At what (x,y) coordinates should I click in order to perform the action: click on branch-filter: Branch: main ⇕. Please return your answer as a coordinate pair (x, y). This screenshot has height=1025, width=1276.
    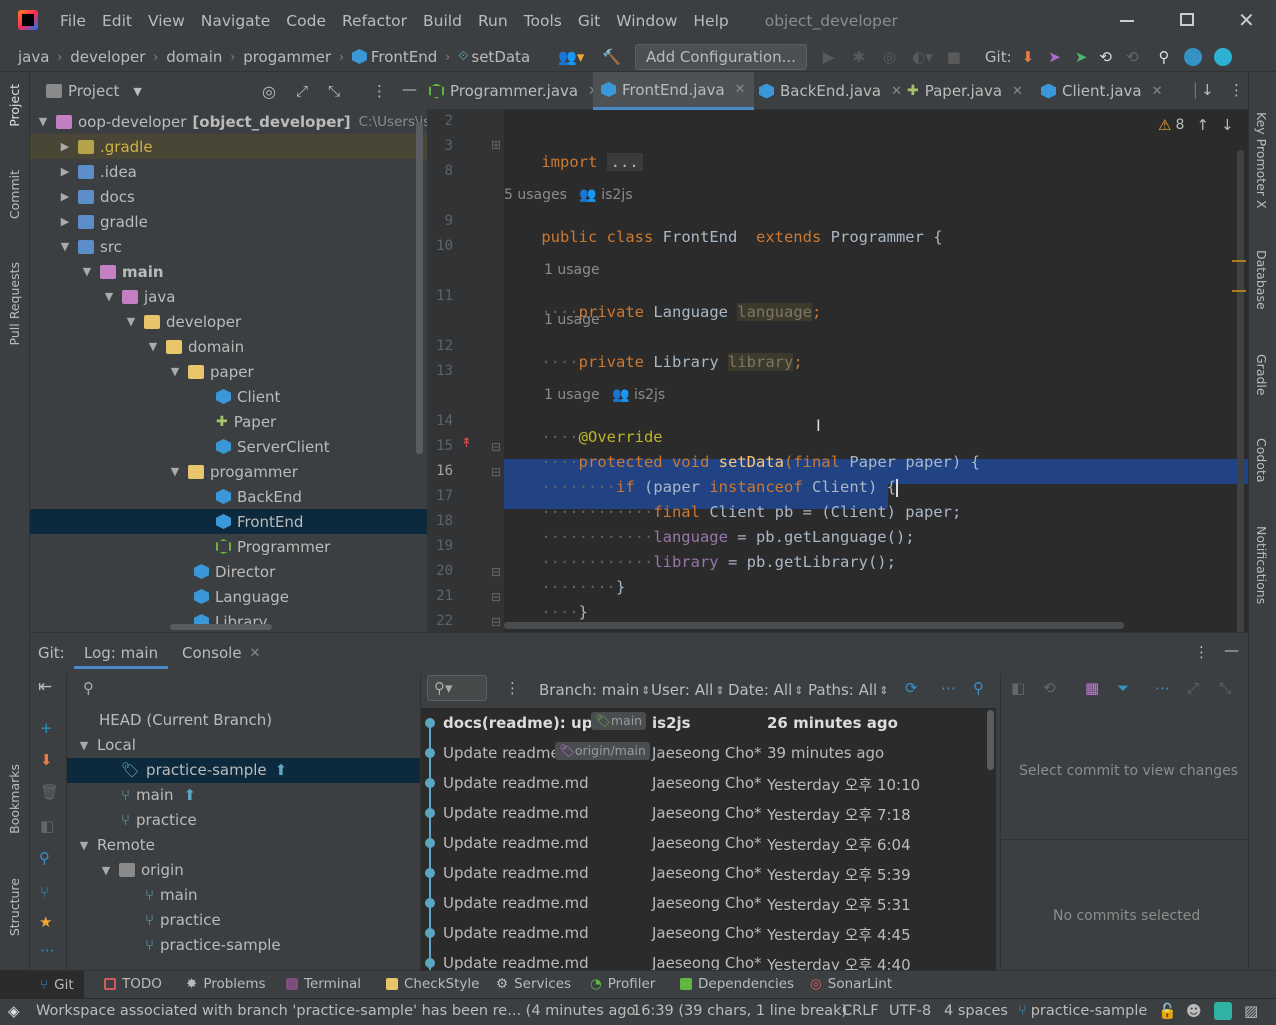
    Looking at the image, I should click on (594, 690).